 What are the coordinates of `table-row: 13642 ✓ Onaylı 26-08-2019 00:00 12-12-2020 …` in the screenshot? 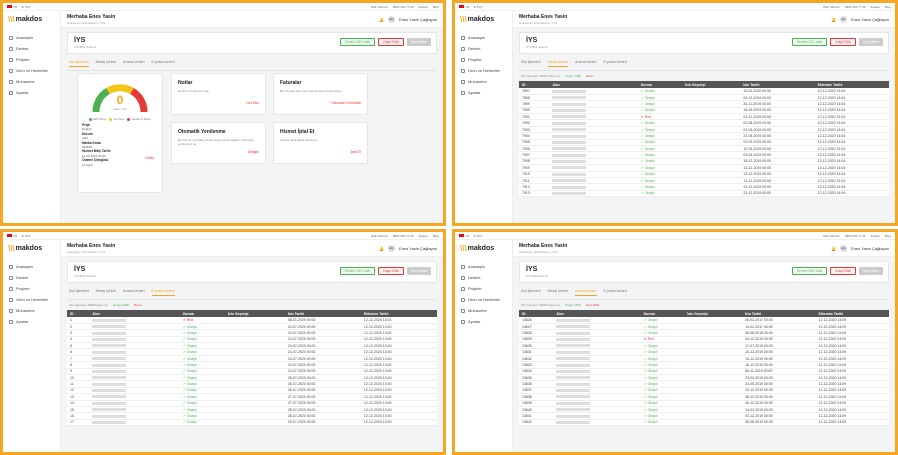 It's located at (704, 423).